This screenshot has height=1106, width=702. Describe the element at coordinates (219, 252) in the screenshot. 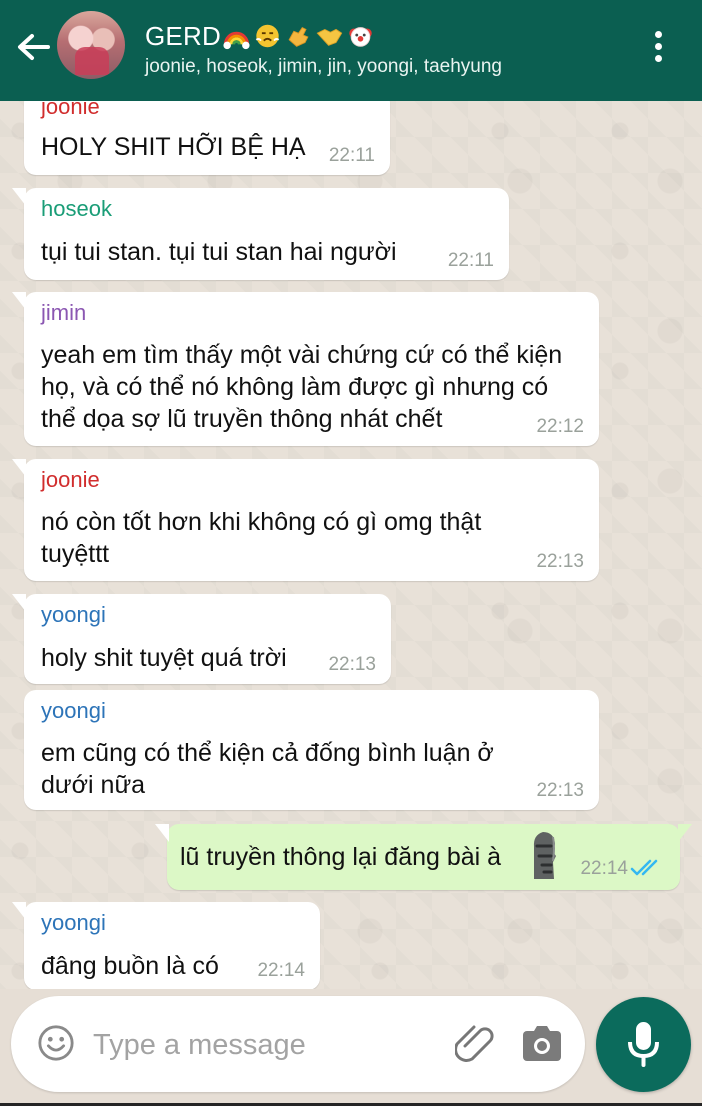

I see `message-text: tụi tui stan. tụi tui stan hai người` at that location.